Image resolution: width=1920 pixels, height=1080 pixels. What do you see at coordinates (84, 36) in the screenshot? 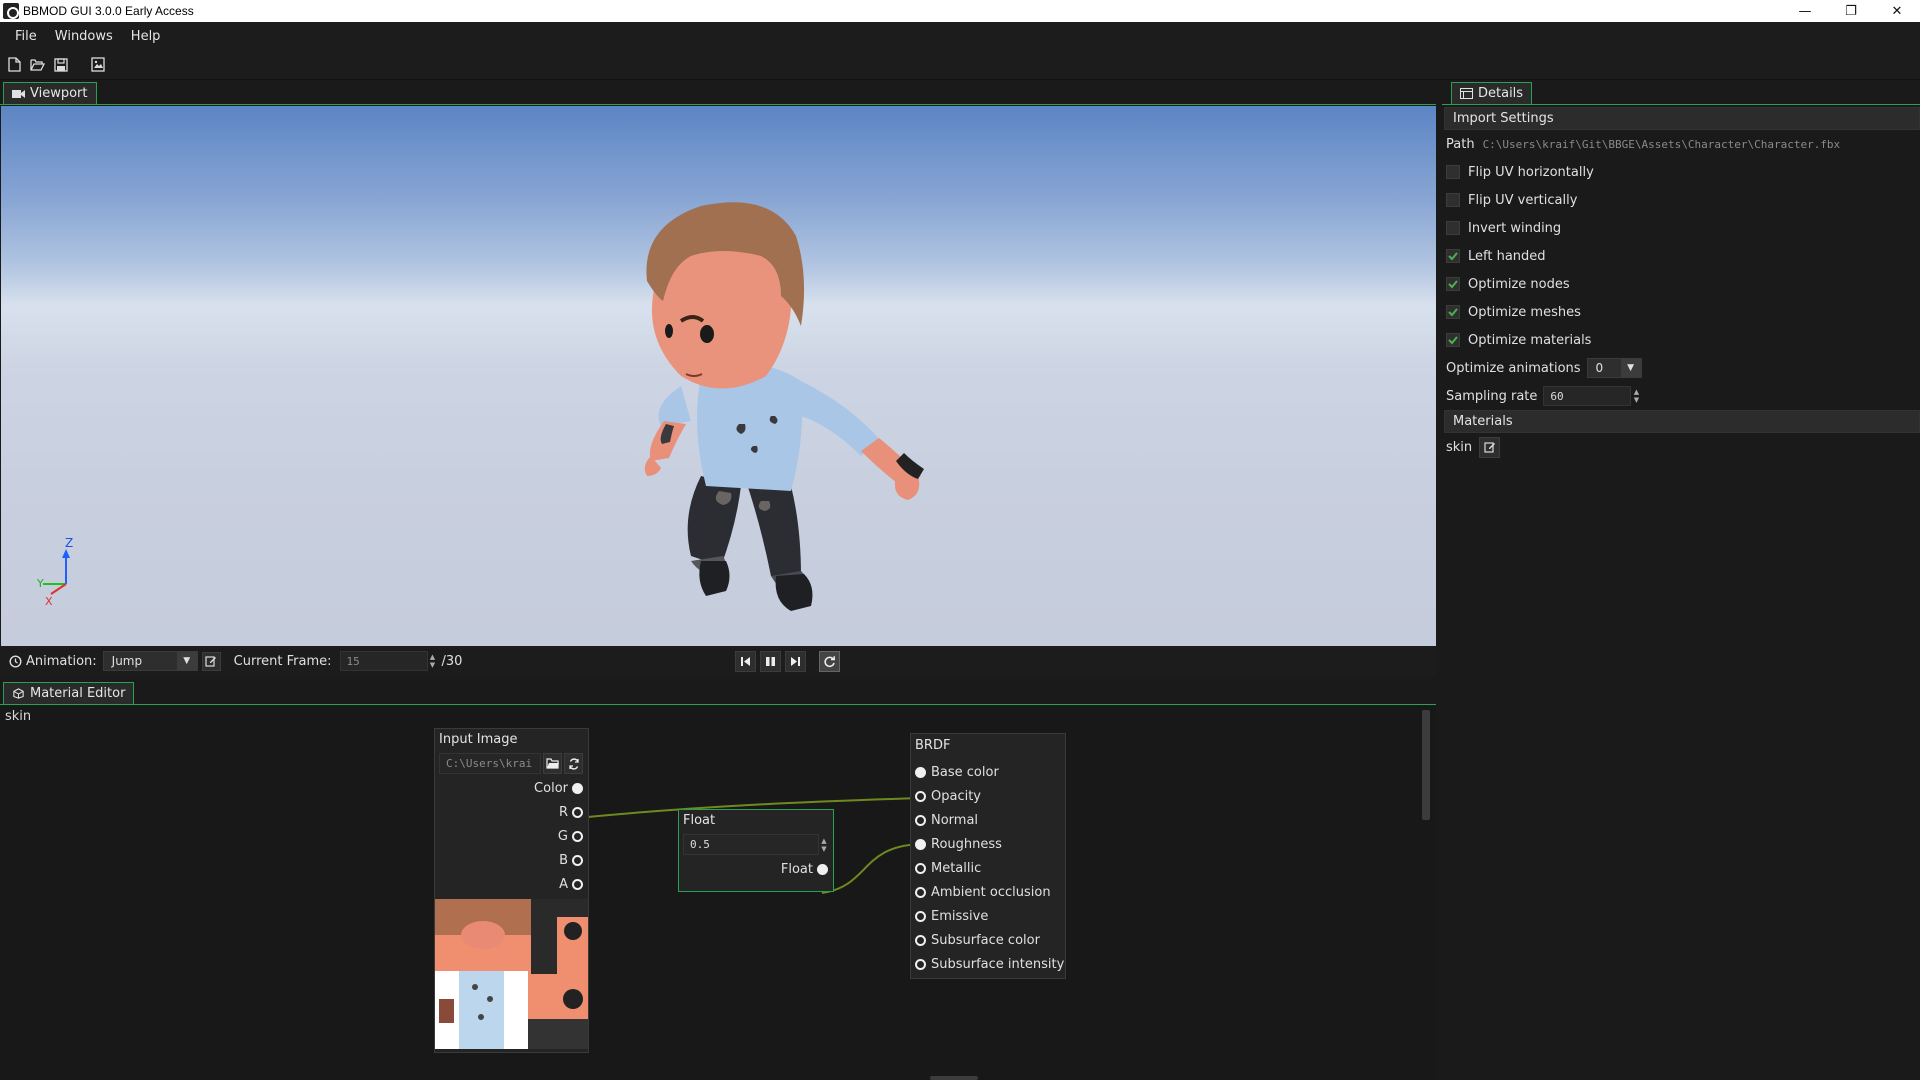
I see `menu-windows: Windows` at bounding box center [84, 36].